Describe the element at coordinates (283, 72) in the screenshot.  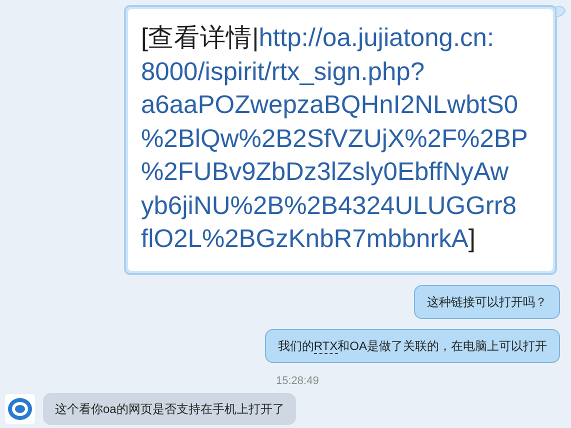
I see `url-link: 8000/ispirit/rtx_sign.php?` at that location.